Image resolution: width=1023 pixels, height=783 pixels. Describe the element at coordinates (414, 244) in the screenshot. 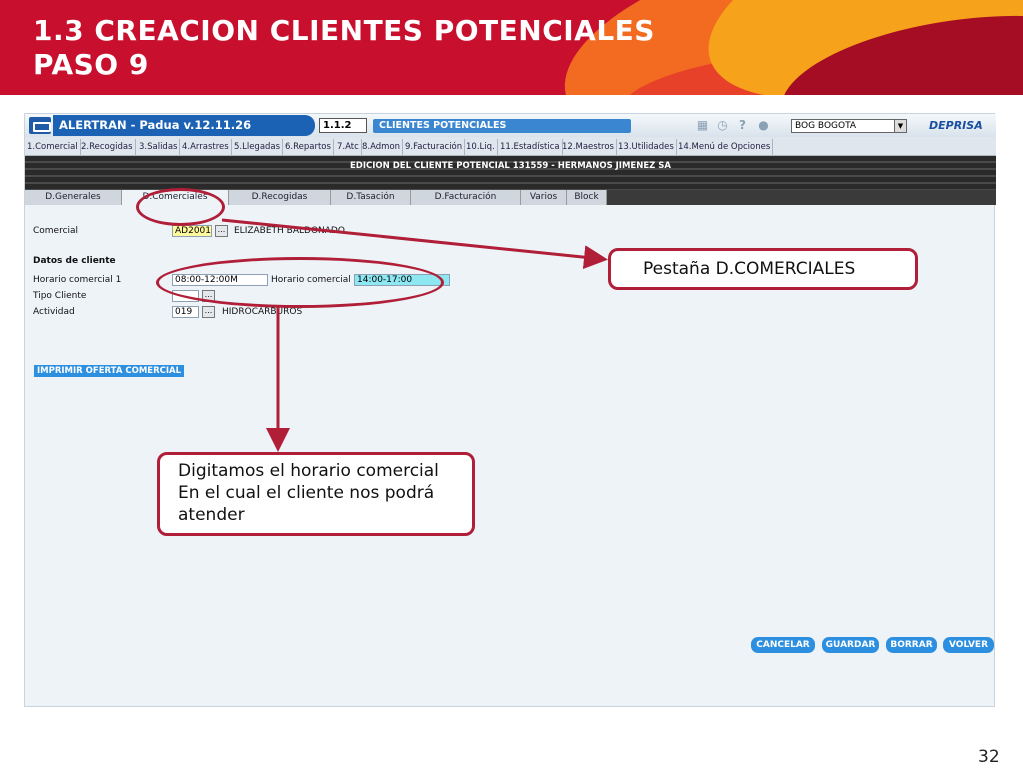

I see `arrow-to-tab-note` at that location.